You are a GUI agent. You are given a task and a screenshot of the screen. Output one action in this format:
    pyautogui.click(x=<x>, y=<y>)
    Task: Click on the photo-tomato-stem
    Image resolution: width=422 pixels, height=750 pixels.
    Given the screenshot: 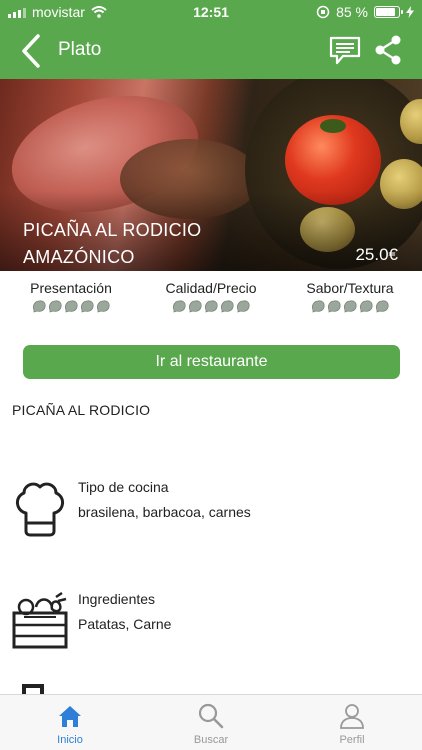 What is the action you would take?
    pyautogui.click(x=333, y=126)
    